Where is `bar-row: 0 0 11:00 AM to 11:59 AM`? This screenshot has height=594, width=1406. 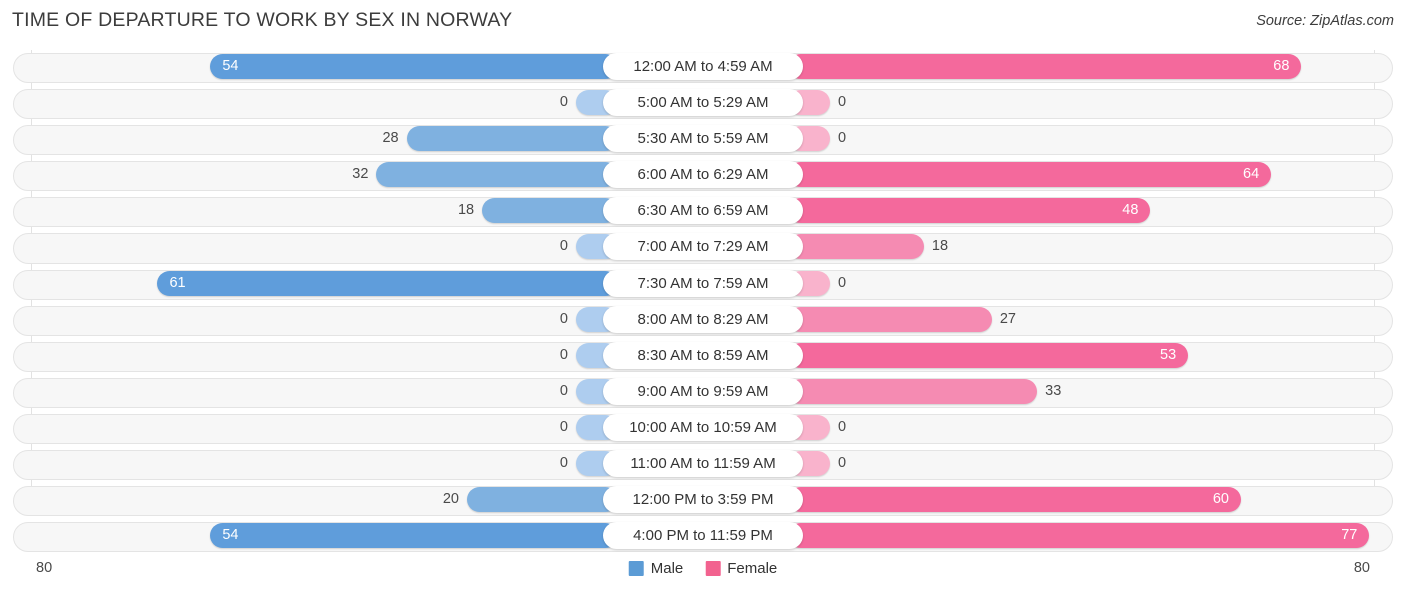
bar-row: 0 0 11:00 AM to 11:59 AM is located at coordinates (703, 465).